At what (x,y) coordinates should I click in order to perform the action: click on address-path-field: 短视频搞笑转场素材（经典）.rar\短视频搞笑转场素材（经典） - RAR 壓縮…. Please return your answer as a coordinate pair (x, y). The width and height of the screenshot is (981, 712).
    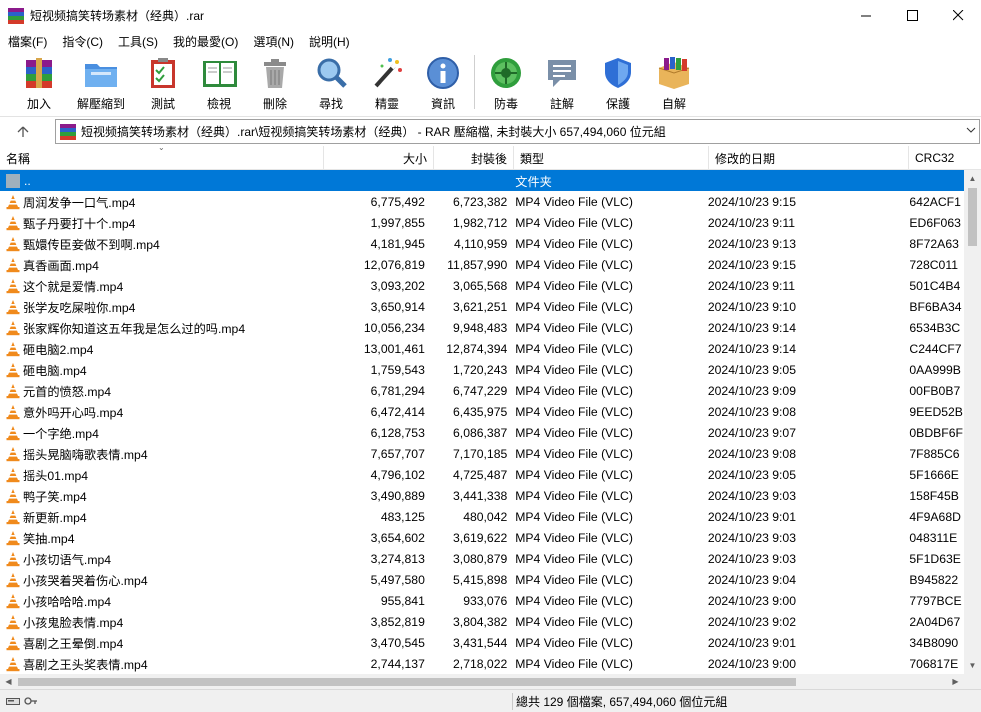
    Looking at the image, I should click on (517, 131).